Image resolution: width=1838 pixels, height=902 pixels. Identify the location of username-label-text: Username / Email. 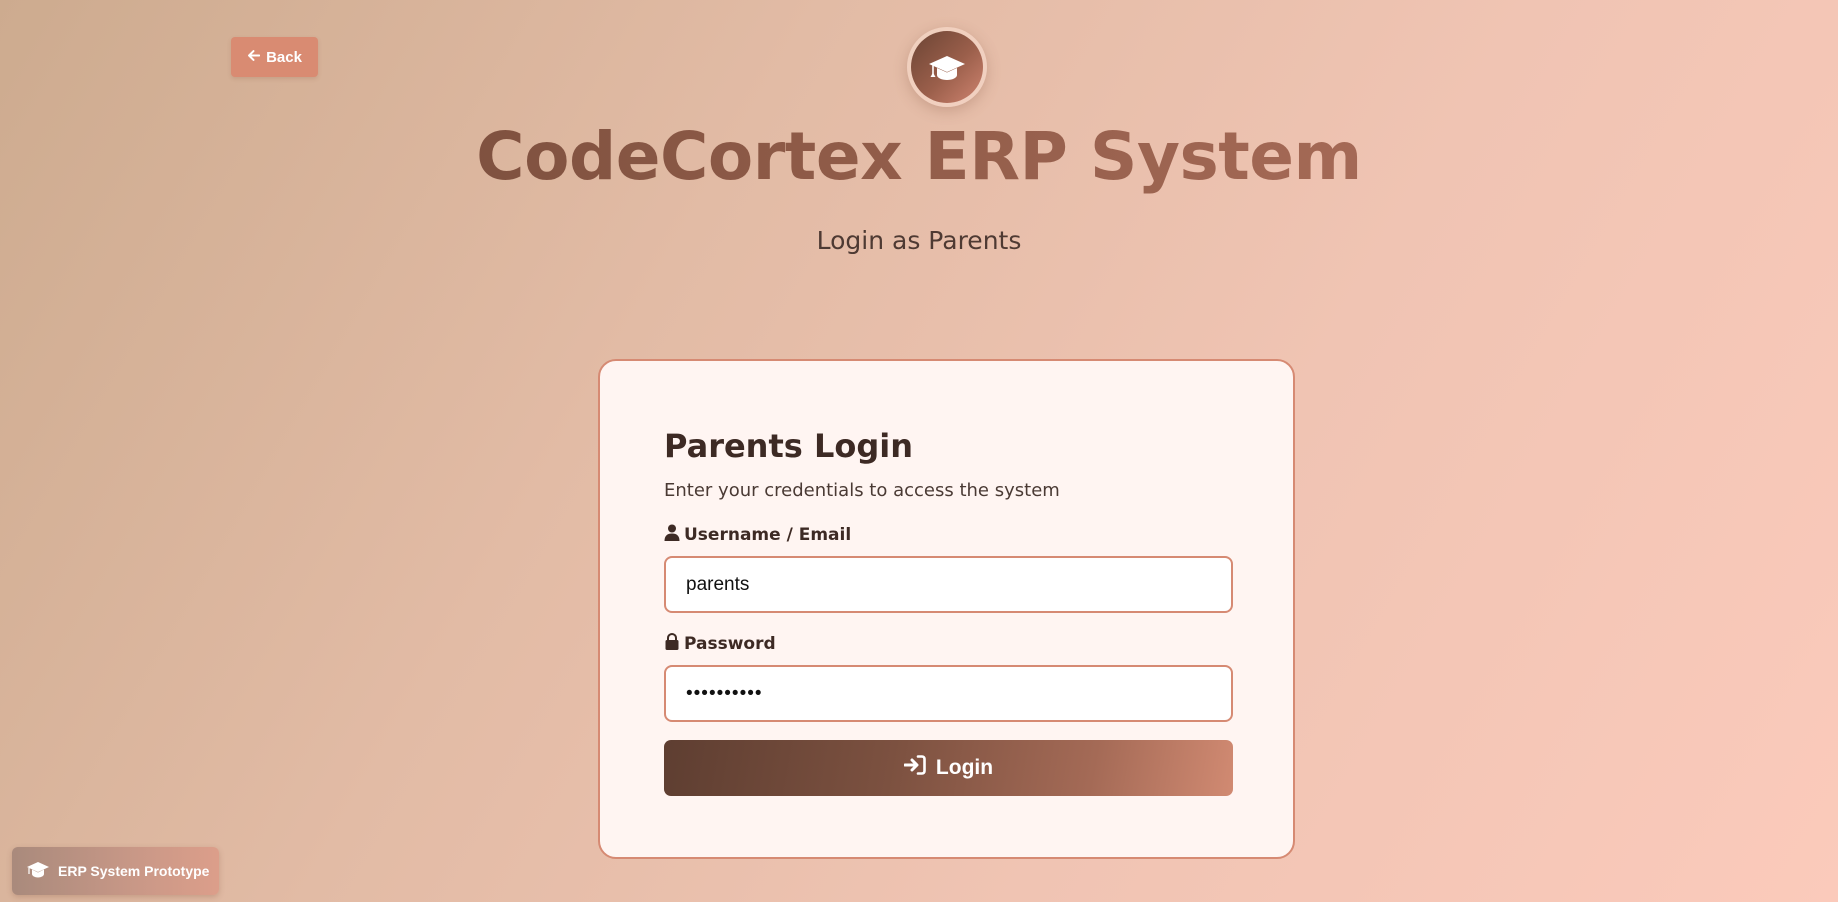
(768, 535).